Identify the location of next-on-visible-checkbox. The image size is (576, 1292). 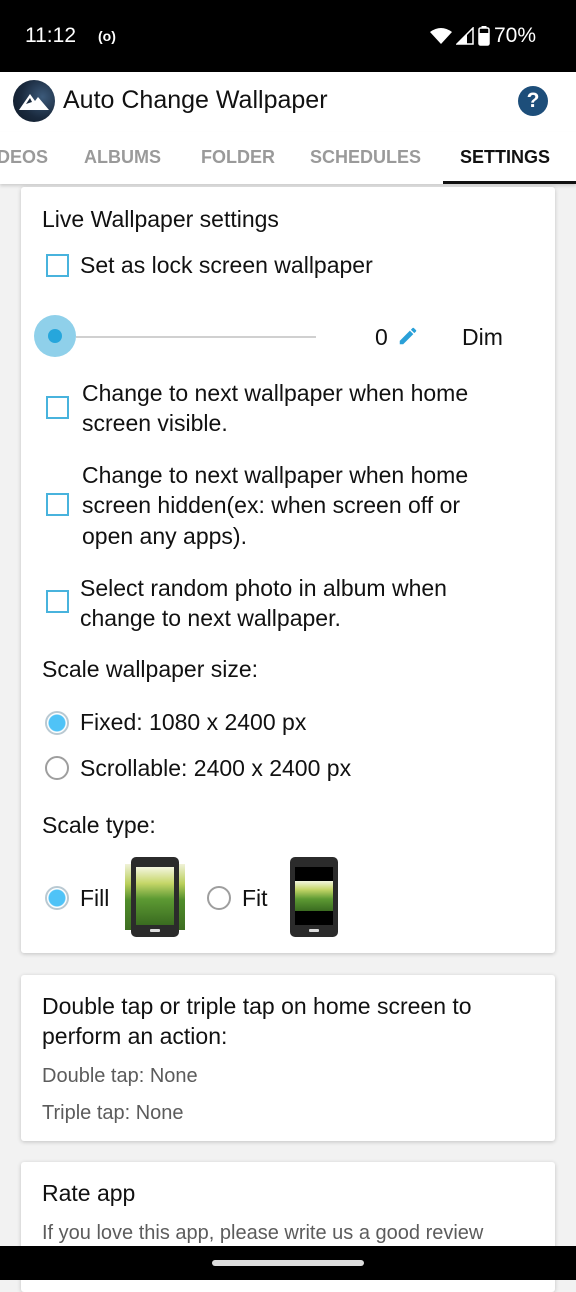
(57, 407).